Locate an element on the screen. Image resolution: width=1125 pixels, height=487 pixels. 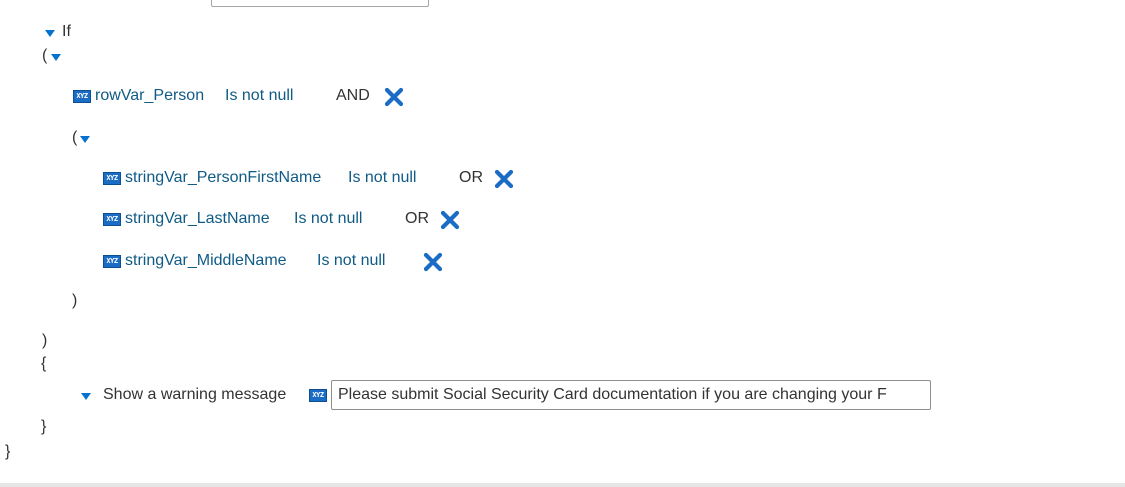
group-open-paren: ( is located at coordinates (75, 137).